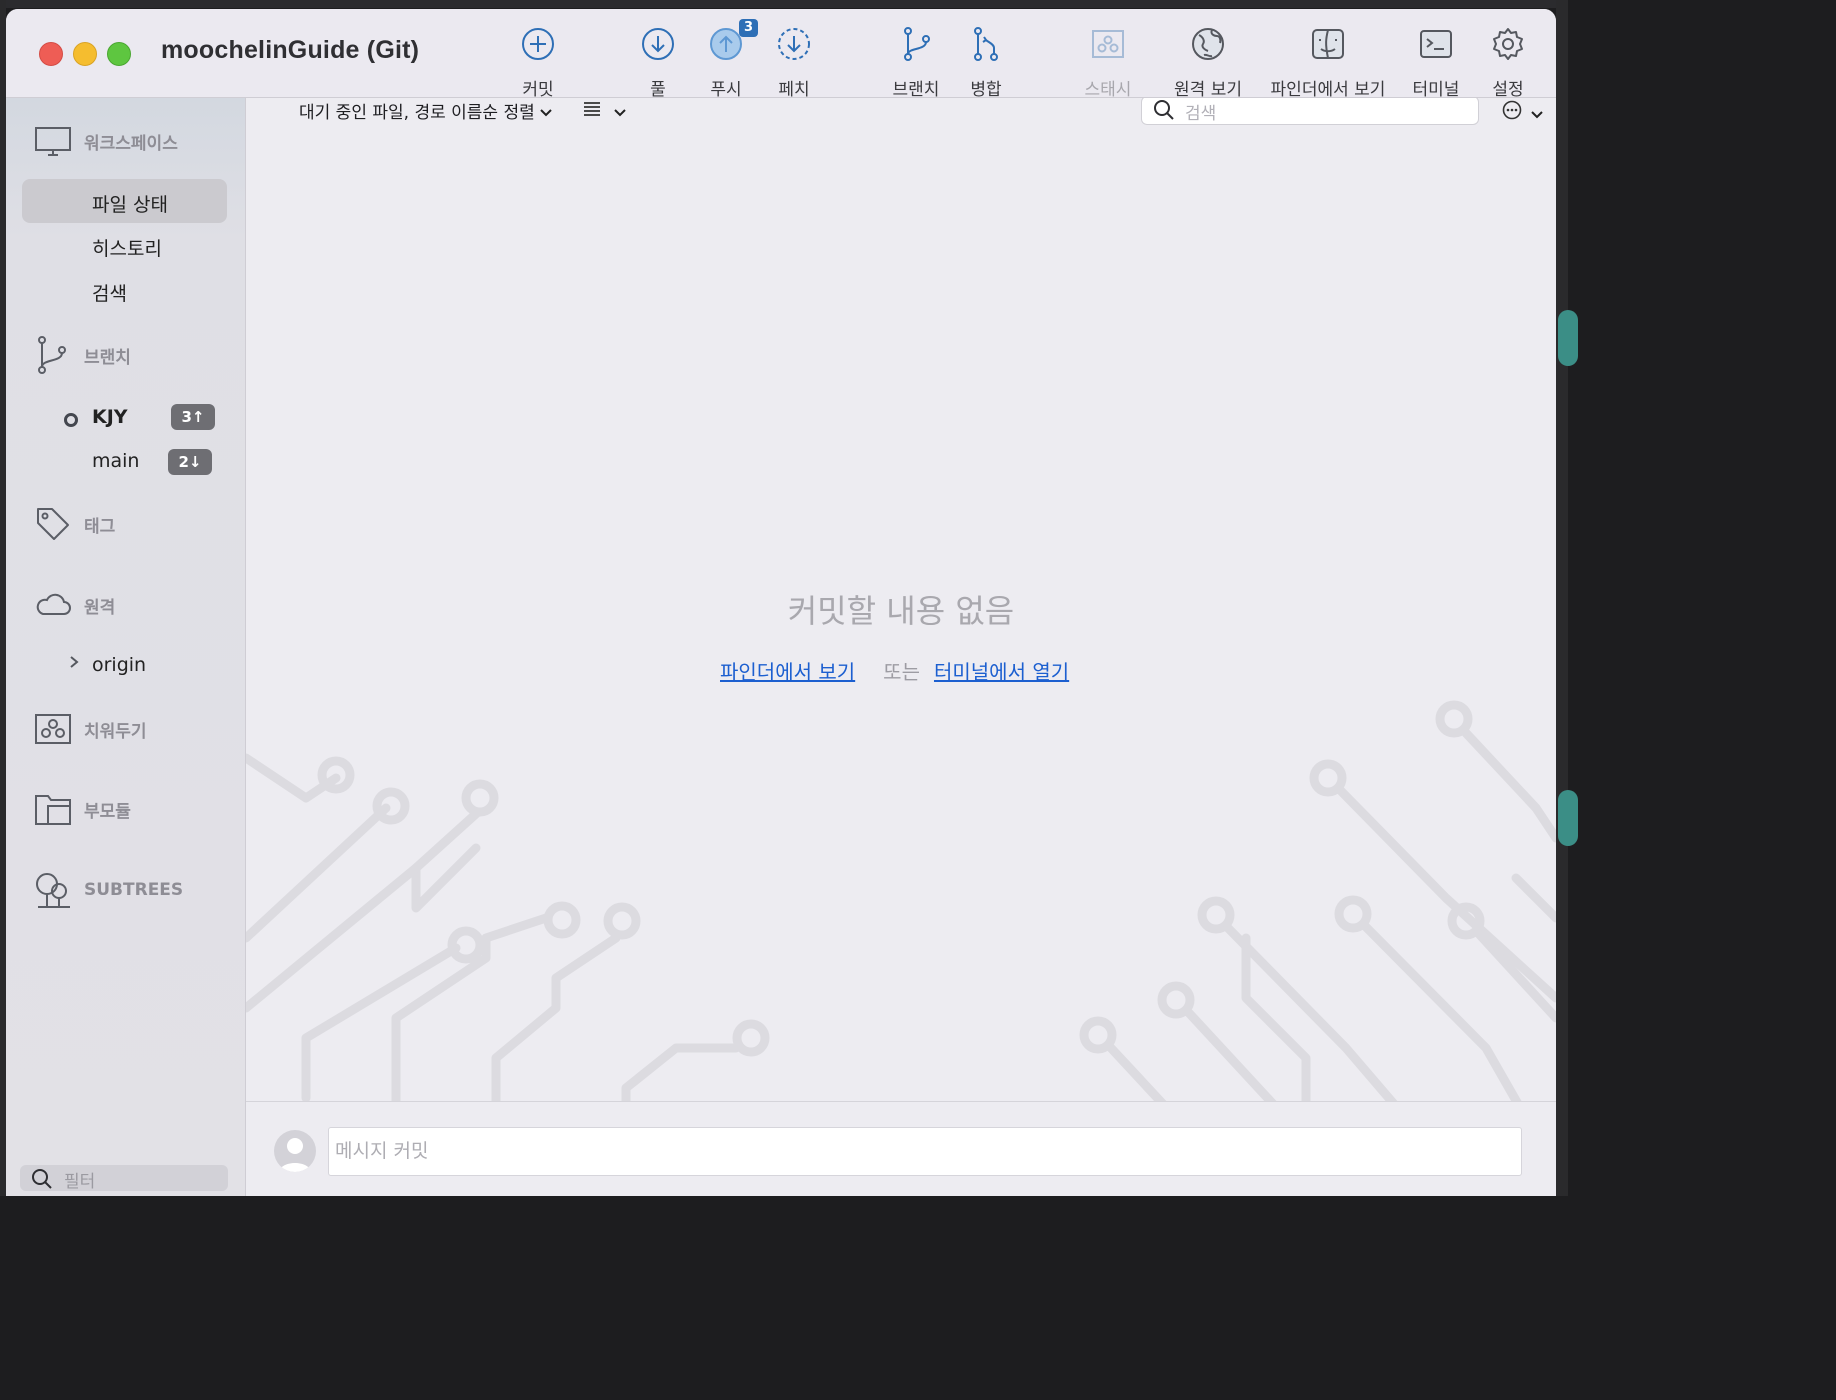  I want to click on view-mode-dropdown, so click(604, 111).